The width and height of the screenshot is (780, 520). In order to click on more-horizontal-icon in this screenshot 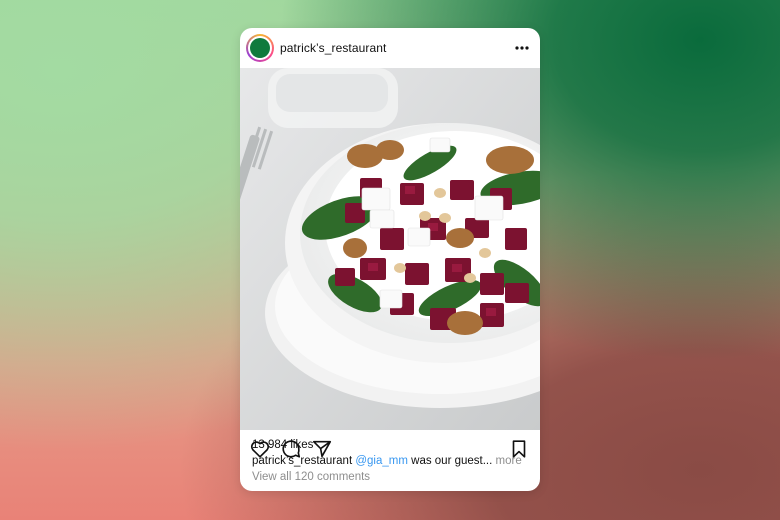, I will do `click(522, 48)`.